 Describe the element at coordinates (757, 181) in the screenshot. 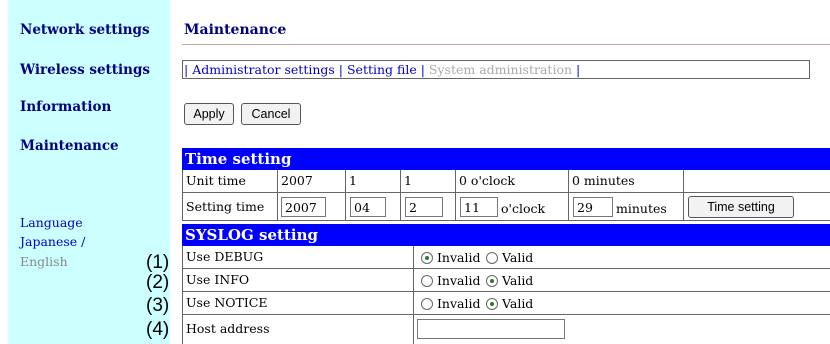

I see `unit-time-empty-cell` at that location.